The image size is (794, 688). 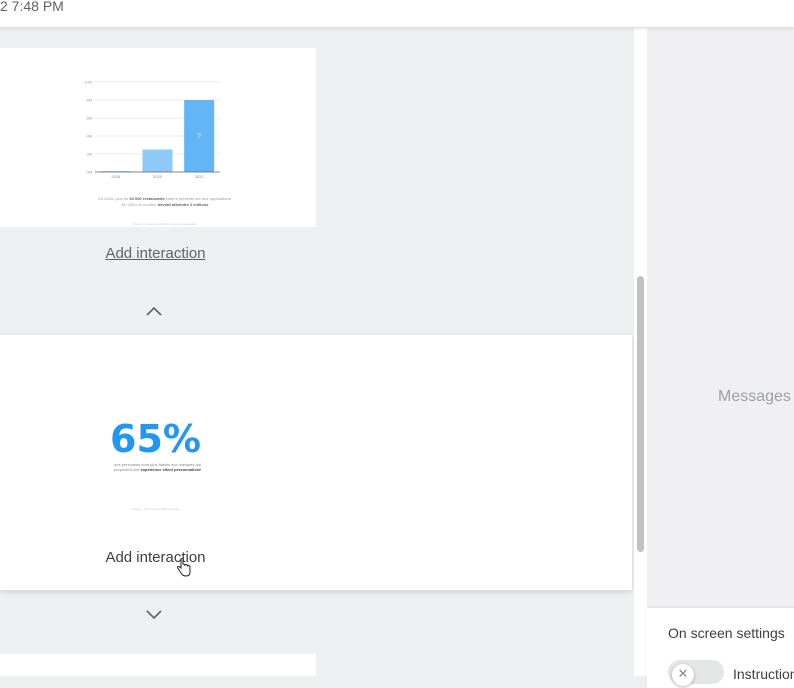 What do you see at coordinates (200, 176) in the screenshot?
I see `x-tick-label: 2022` at bounding box center [200, 176].